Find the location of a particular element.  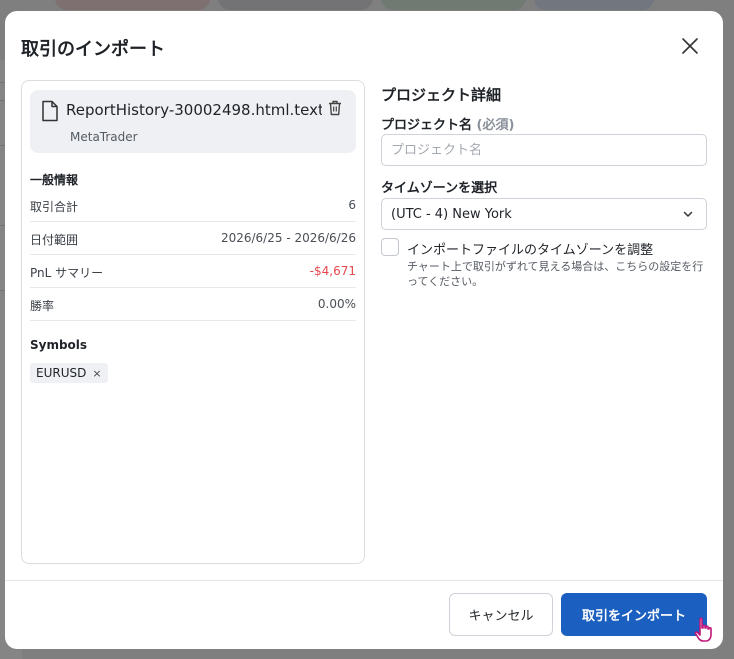

timezone-select: (UTC - 4) New York is located at coordinates (544, 214).